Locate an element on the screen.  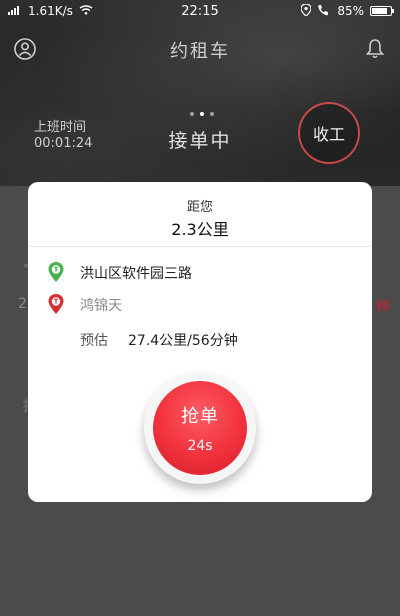
battery-fill is located at coordinates (380, 11).